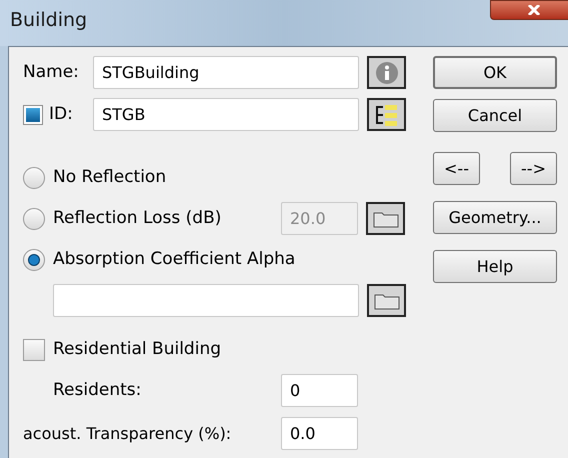 The width and height of the screenshot is (568, 458). Describe the element at coordinates (534, 10) in the screenshot. I see `close-icon` at that location.